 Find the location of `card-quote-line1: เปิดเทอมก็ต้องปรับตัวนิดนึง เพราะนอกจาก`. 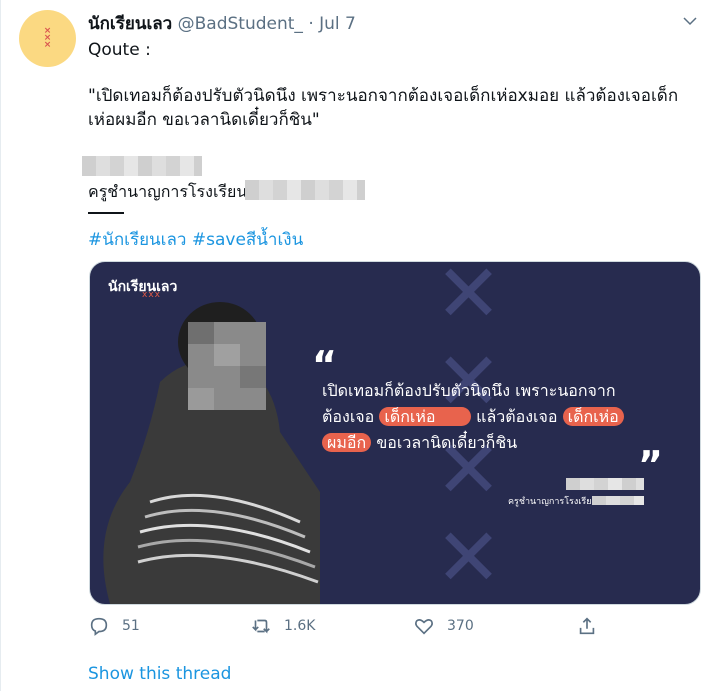

card-quote-line1: เปิดเทอมก็ต้องปรับตัวนิดนึง เพราะนอกจาก is located at coordinates (469, 390).